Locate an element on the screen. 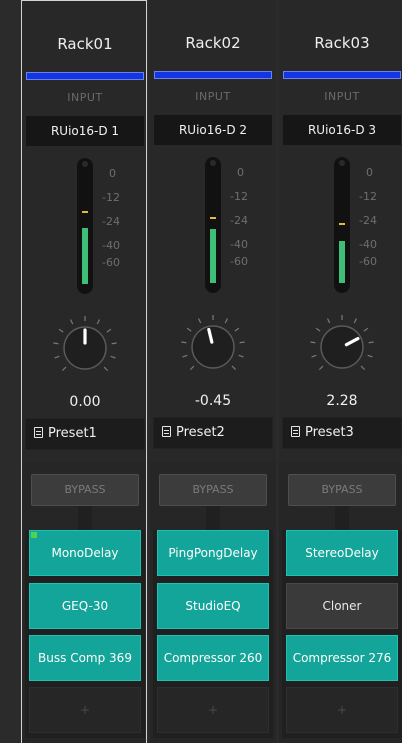  plugin-name: GEQ-30 is located at coordinates (85, 605).